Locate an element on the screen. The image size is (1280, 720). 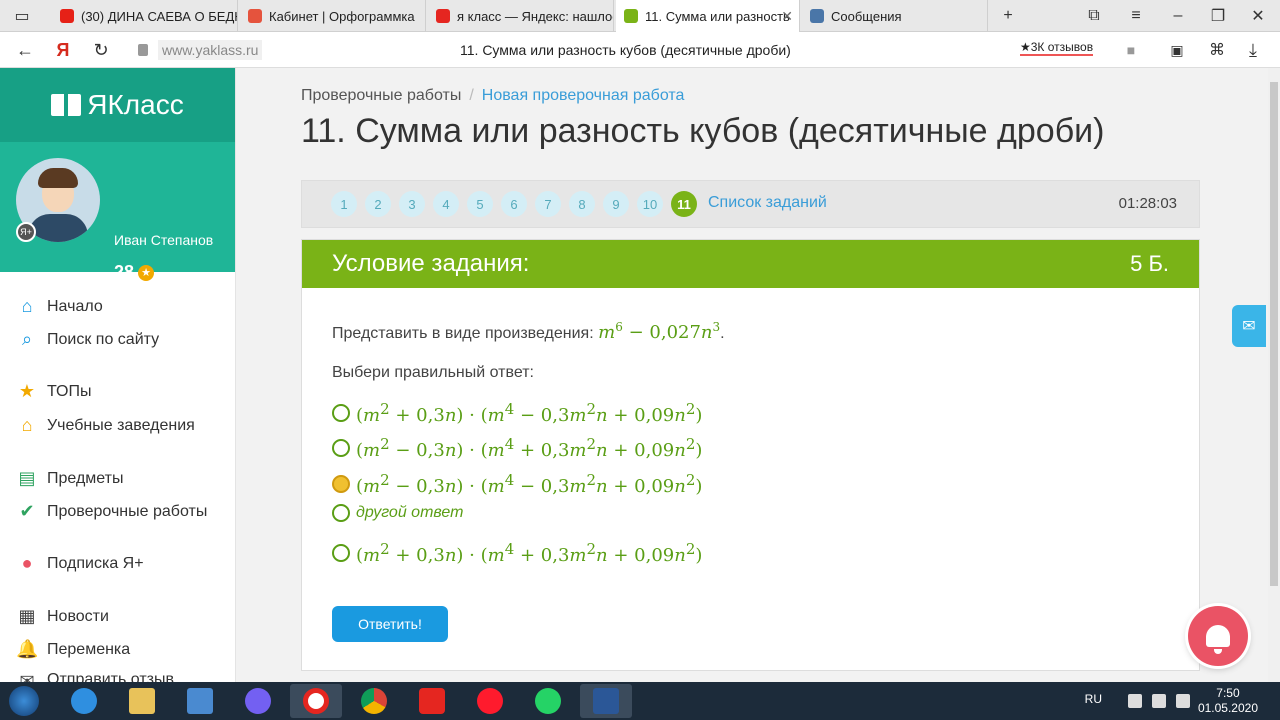
tab-label: я класс — Яндекс: нашлос is located at coordinates (535, 16).